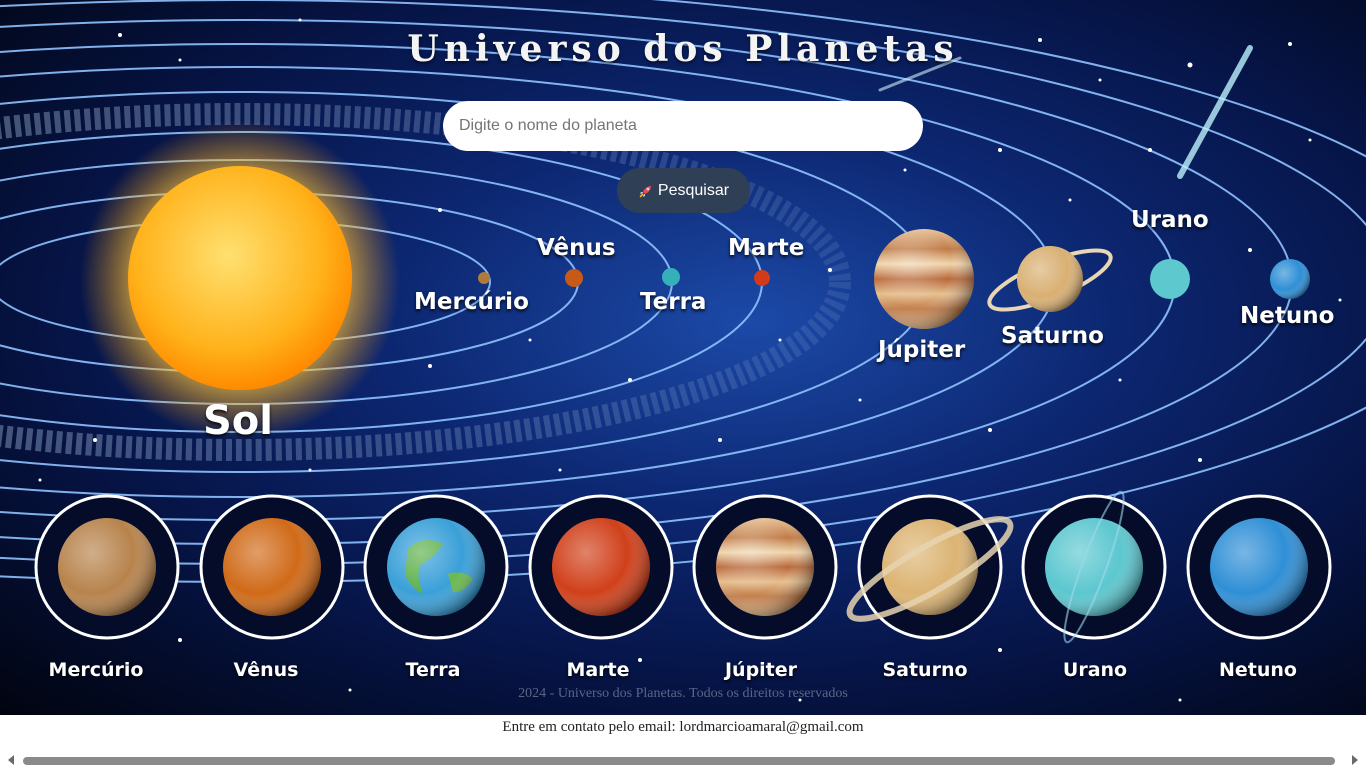  I want to click on planet-card-mercury, so click(107, 567).